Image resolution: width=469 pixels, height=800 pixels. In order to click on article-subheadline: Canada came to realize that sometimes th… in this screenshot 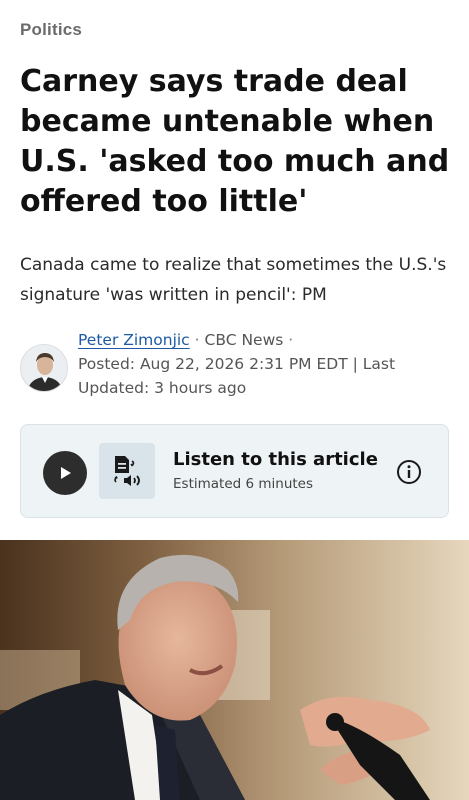, I will do `click(233, 280)`.